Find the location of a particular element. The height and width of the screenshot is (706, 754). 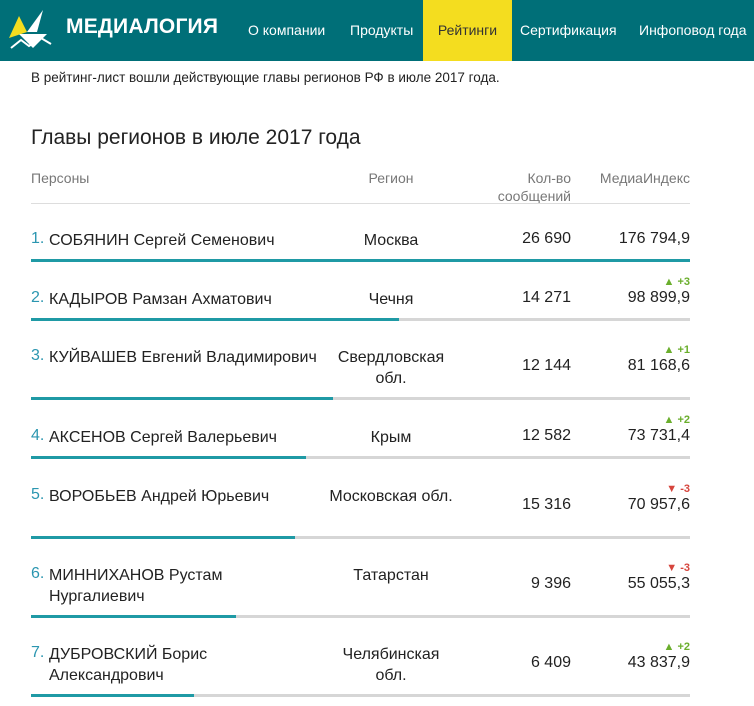

rank-number: 6. is located at coordinates (38, 573).